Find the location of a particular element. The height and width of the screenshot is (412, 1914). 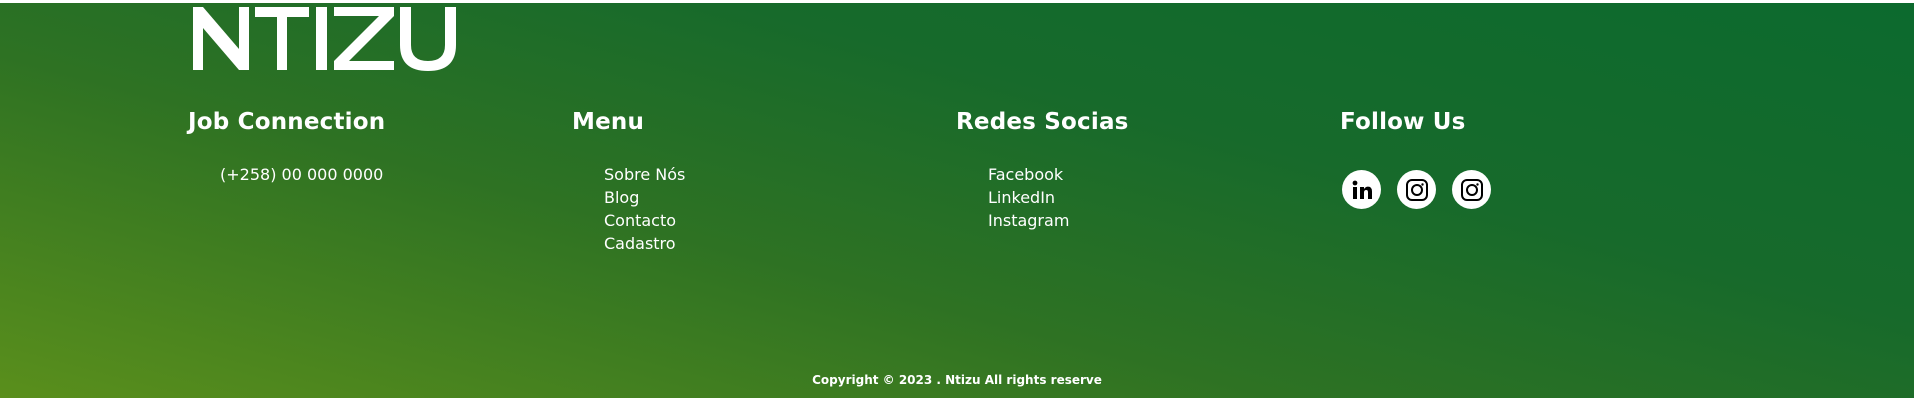

follow-us-heading: Follow Us is located at coordinates (1403, 122).